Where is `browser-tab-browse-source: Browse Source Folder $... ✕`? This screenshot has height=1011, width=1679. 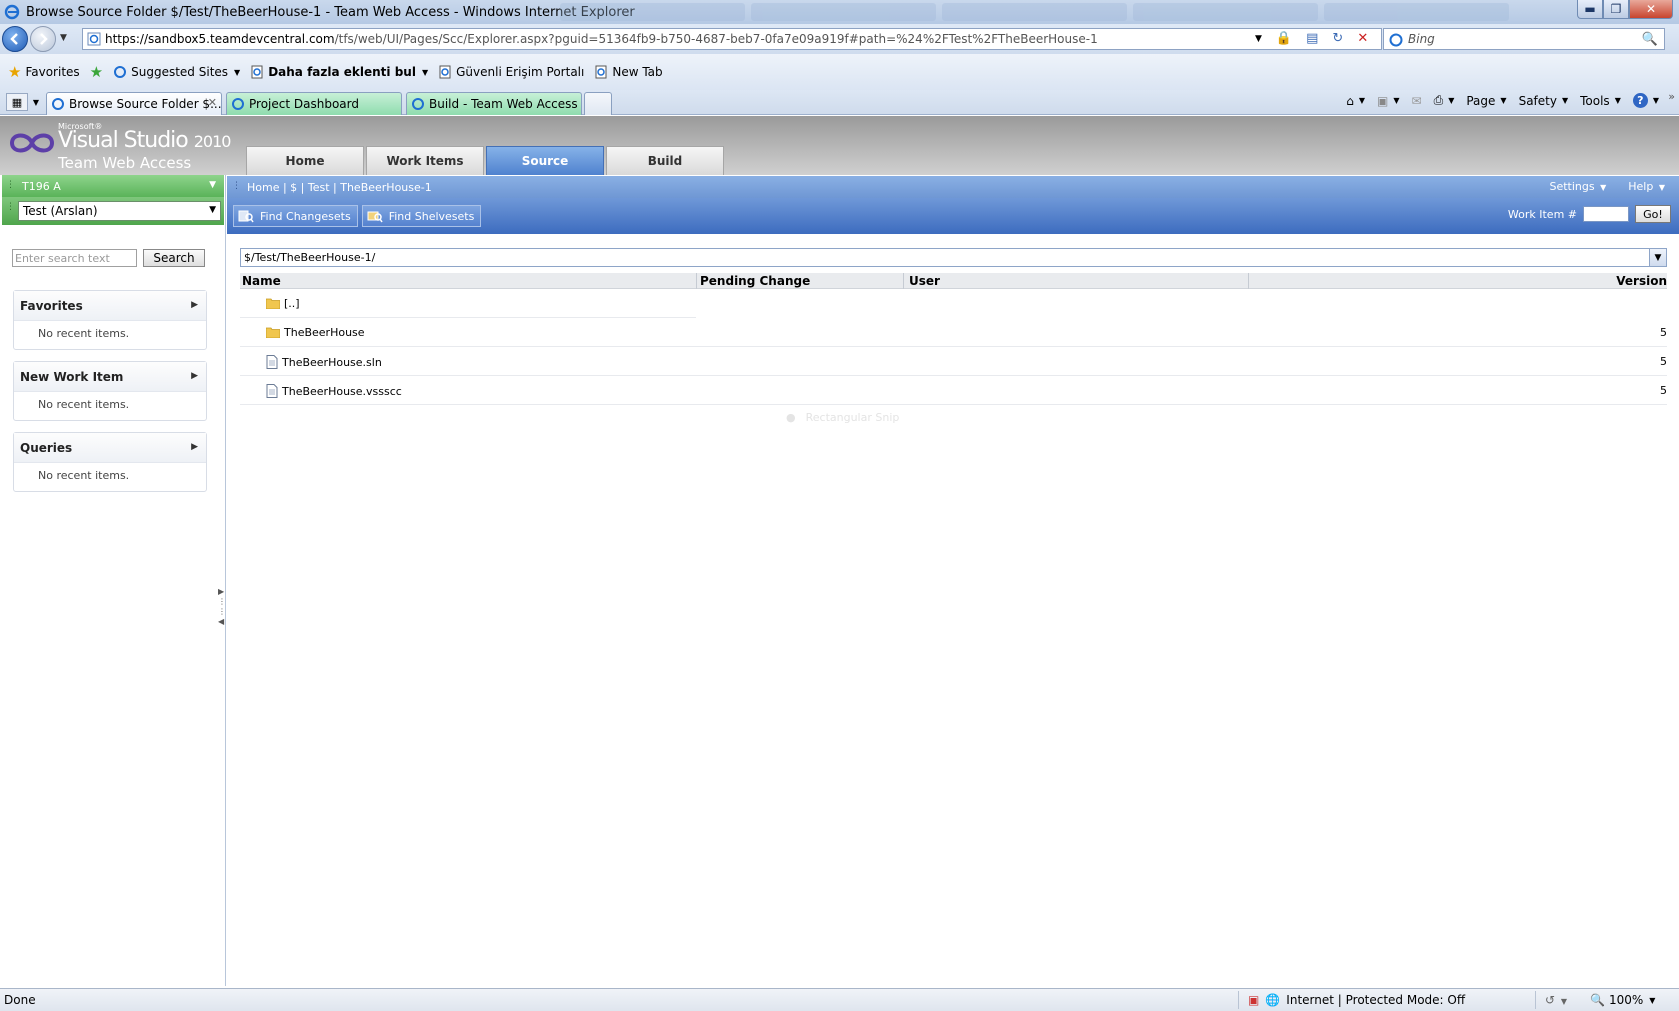 browser-tab-browse-source: Browse Source Folder $... ✕ is located at coordinates (134, 103).